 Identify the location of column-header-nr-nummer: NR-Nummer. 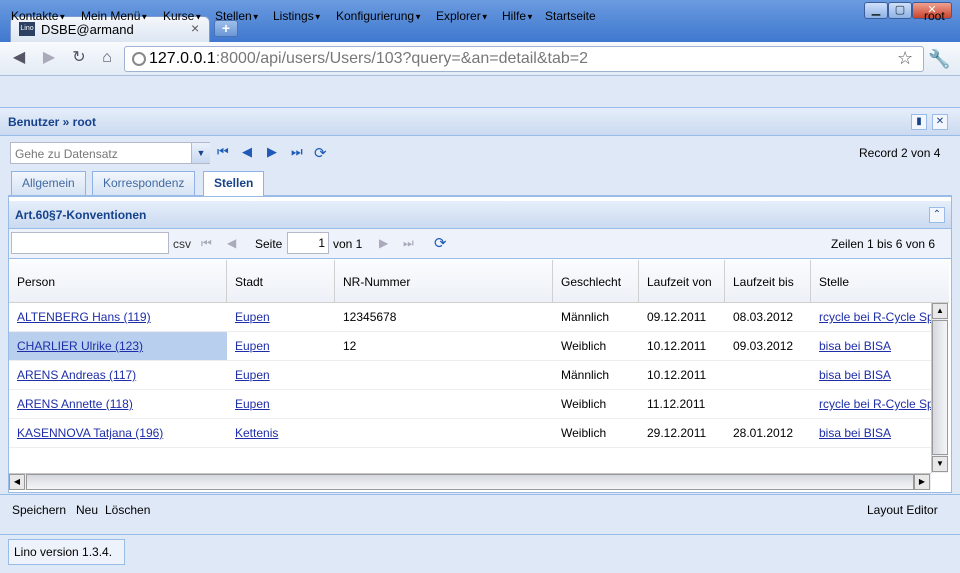
(444, 281).